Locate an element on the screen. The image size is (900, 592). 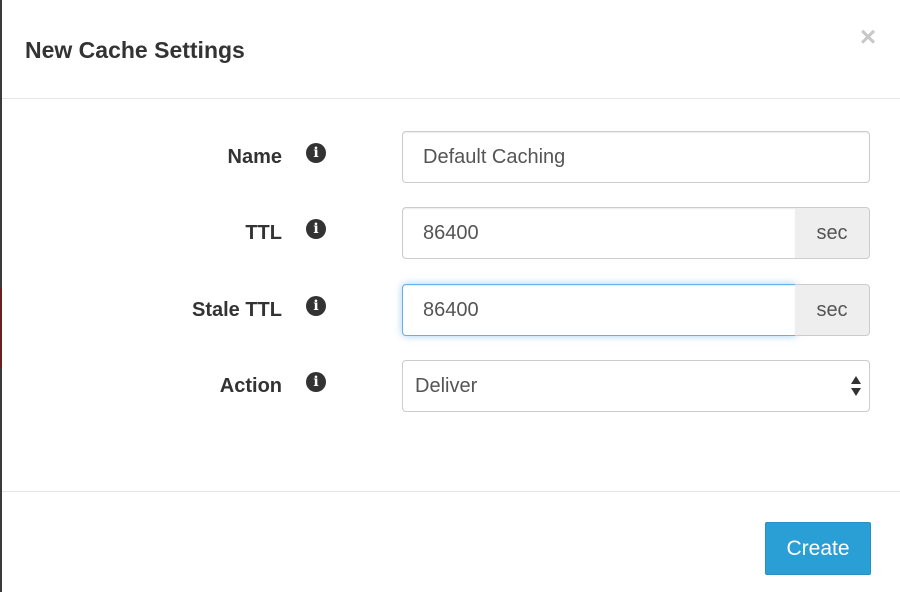
form-row-stale-ttl: Stale TTL i 86400 sec is located at coordinates (451, 310).